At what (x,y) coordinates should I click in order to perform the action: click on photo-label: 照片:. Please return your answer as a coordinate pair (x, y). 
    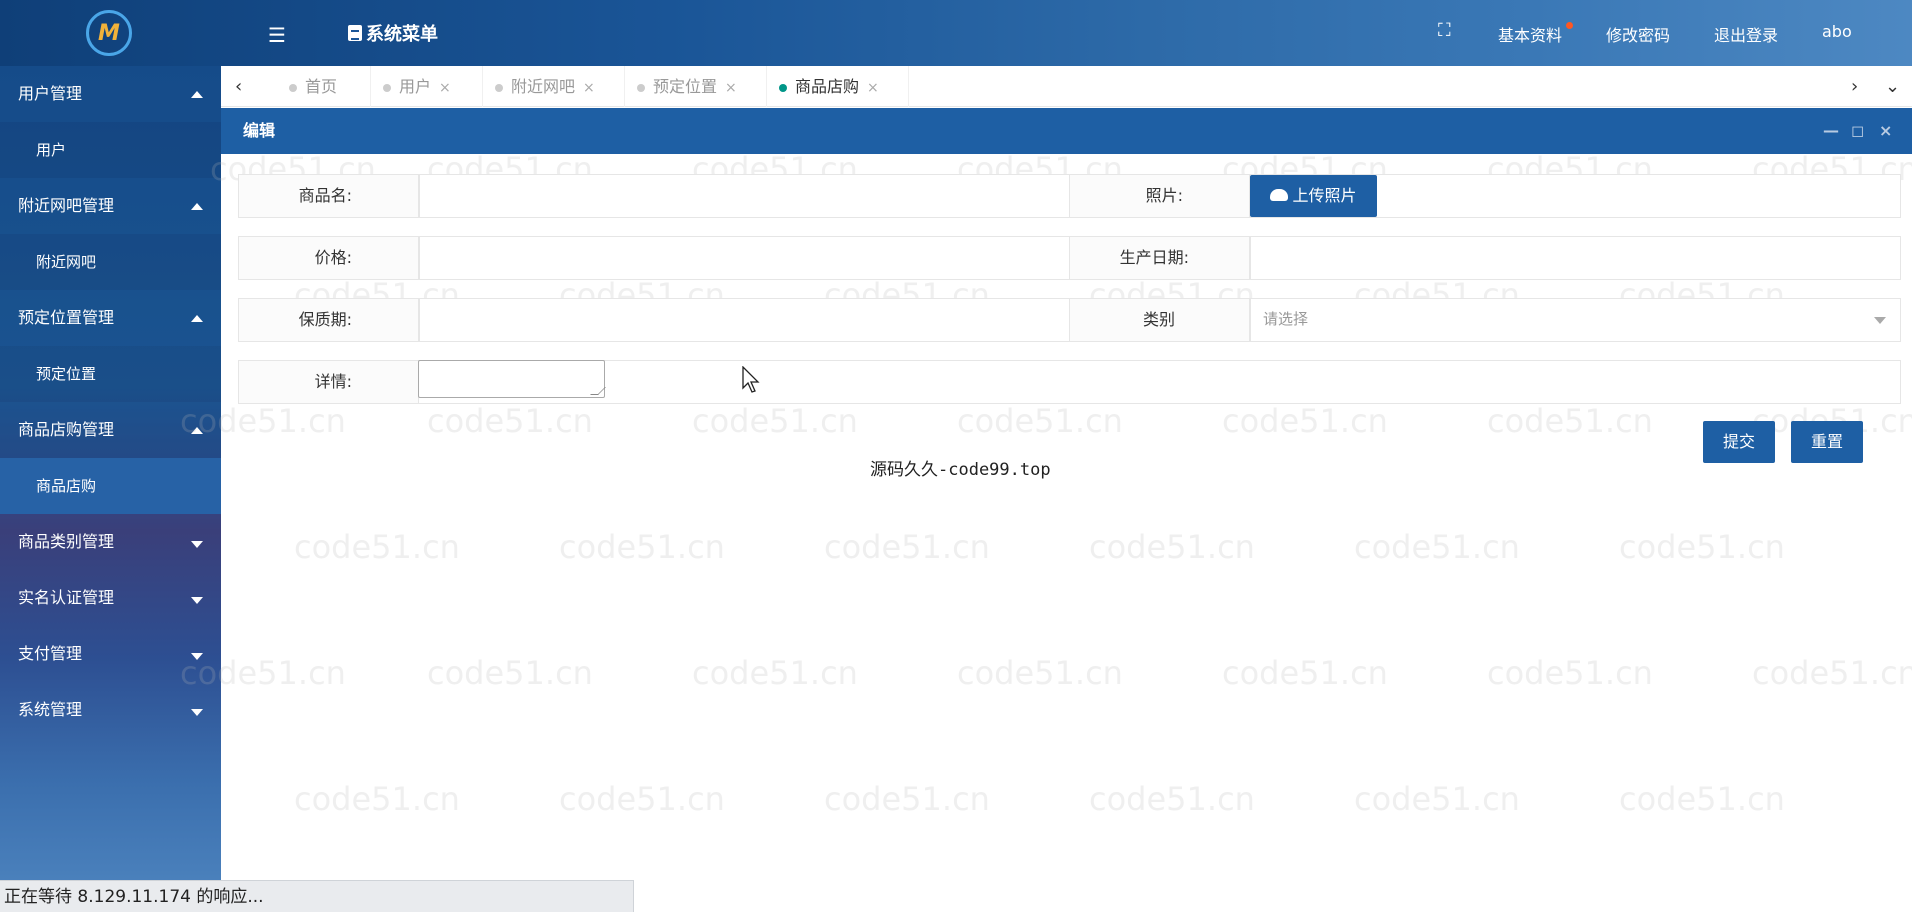
    Looking at the image, I should click on (1160, 196).